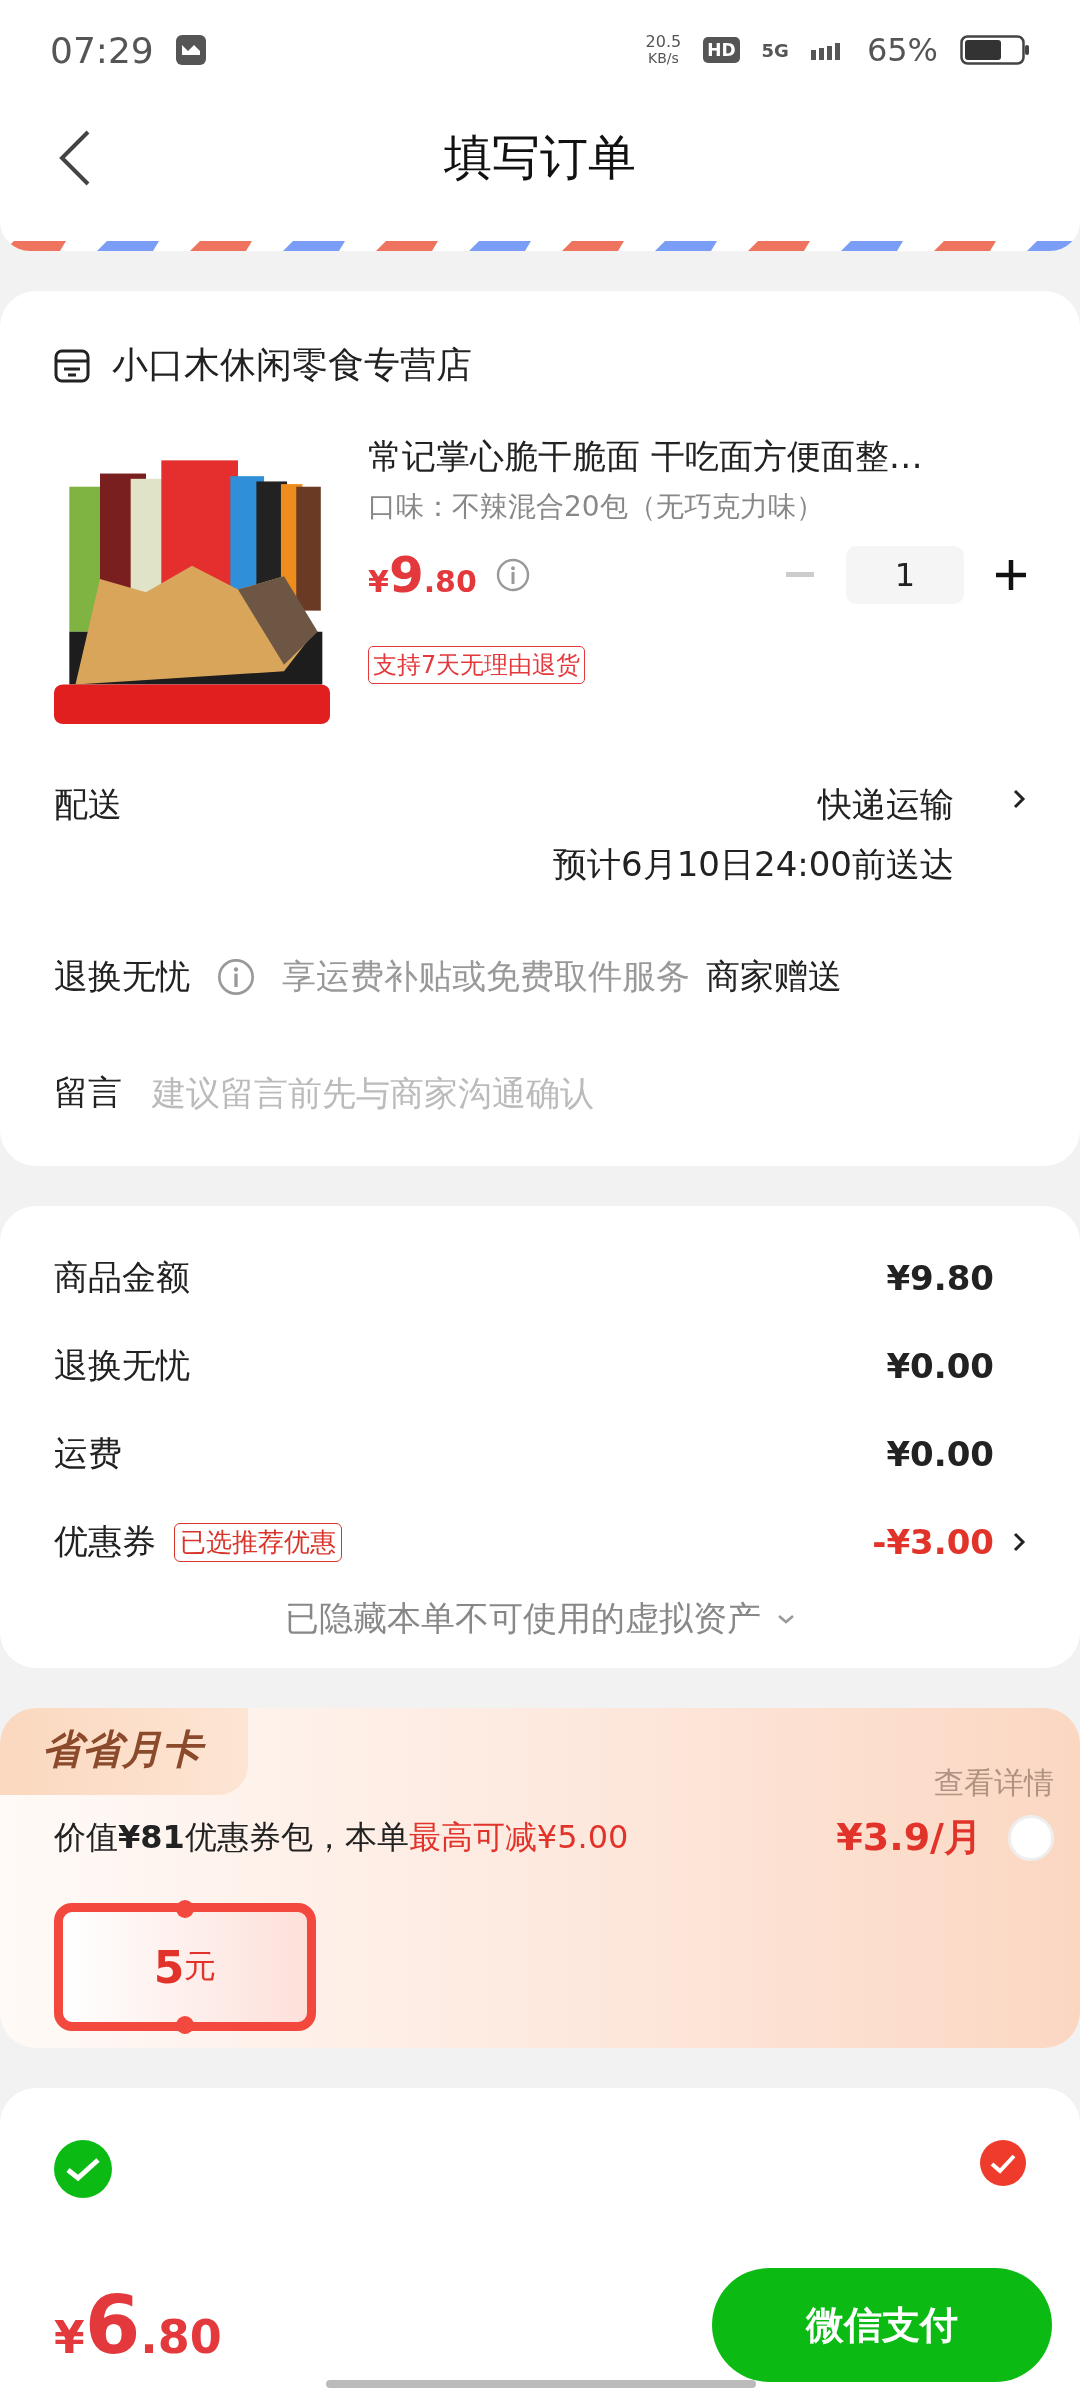  Describe the element at coordinates (477, 665) in the screenshot. I see `return-policy-tag: 支持7天无理由退货` at that location.